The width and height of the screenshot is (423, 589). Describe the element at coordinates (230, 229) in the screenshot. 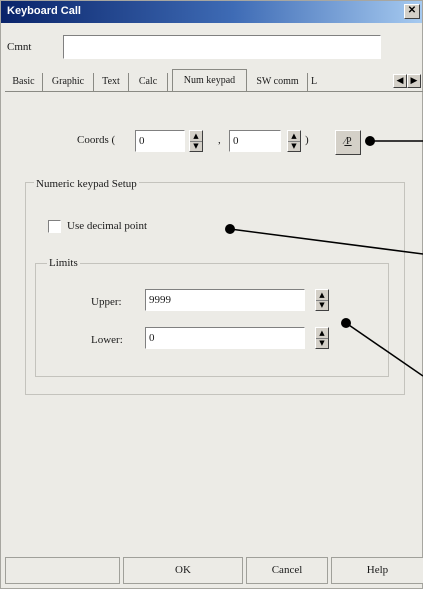

I see `callout-dot-decimal` at that location.